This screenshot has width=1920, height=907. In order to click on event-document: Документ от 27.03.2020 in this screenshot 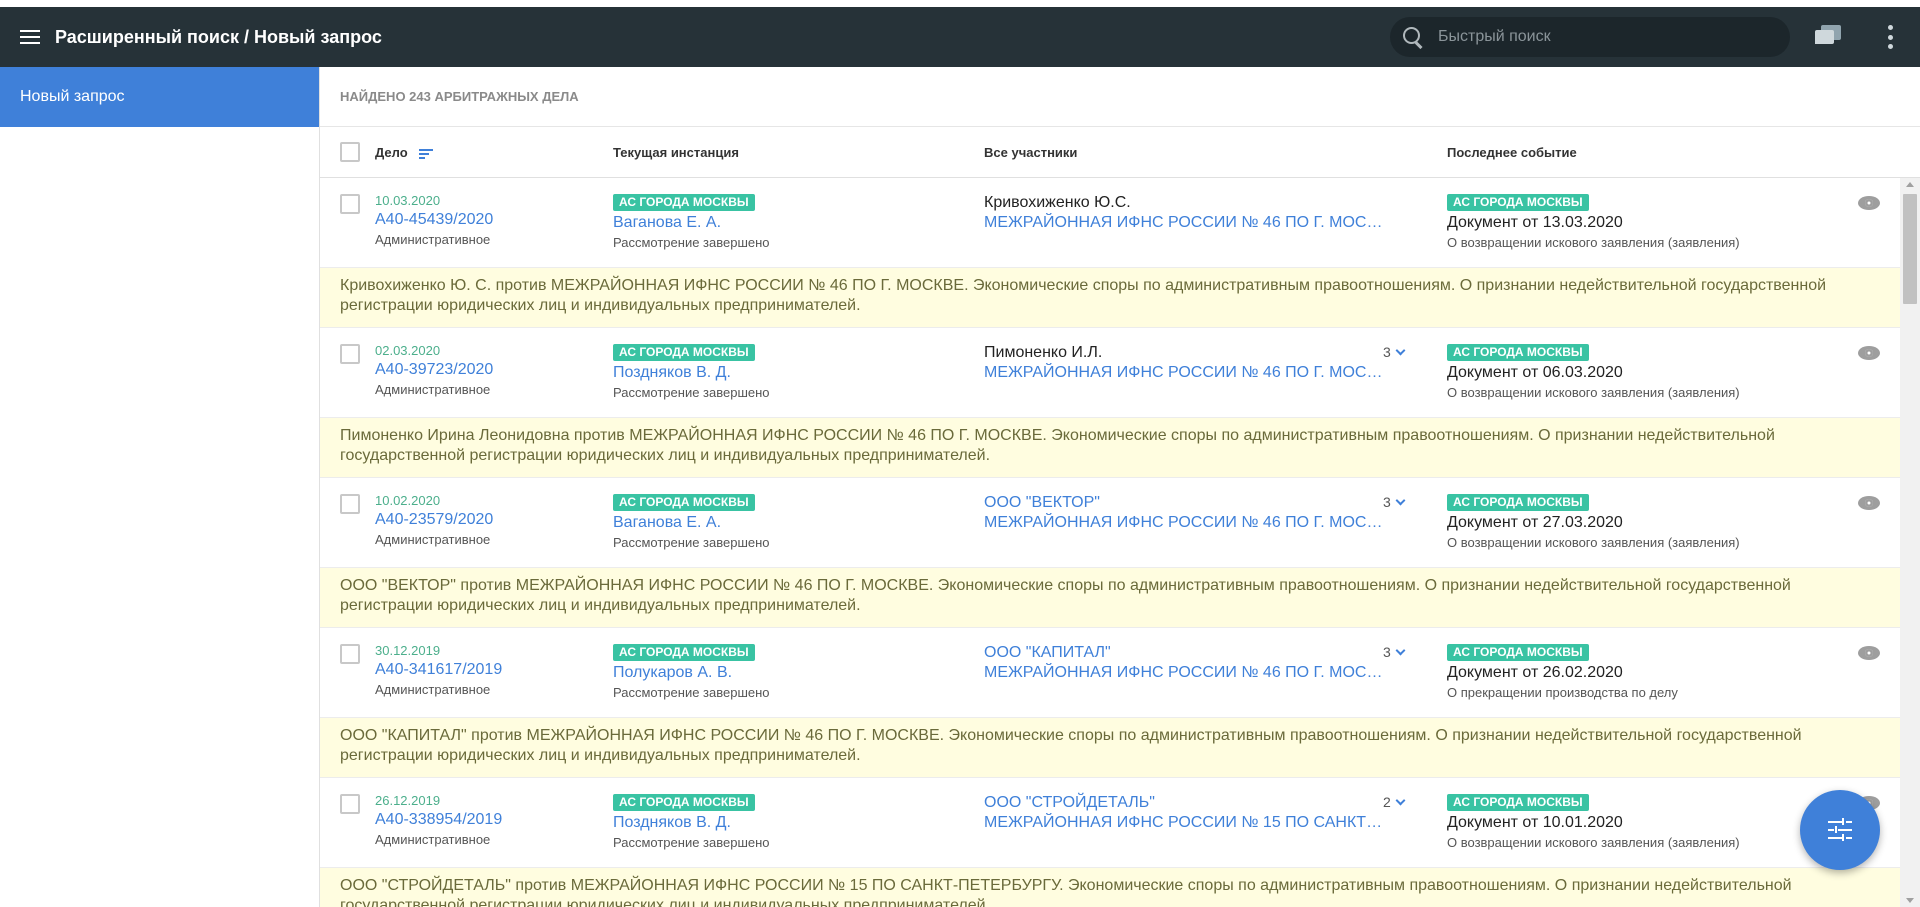, I will do `click(1535, 522)`.